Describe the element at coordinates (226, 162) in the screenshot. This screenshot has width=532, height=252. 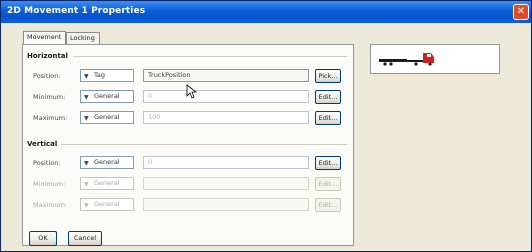
I see `vertical-position-field: 0` at that location.